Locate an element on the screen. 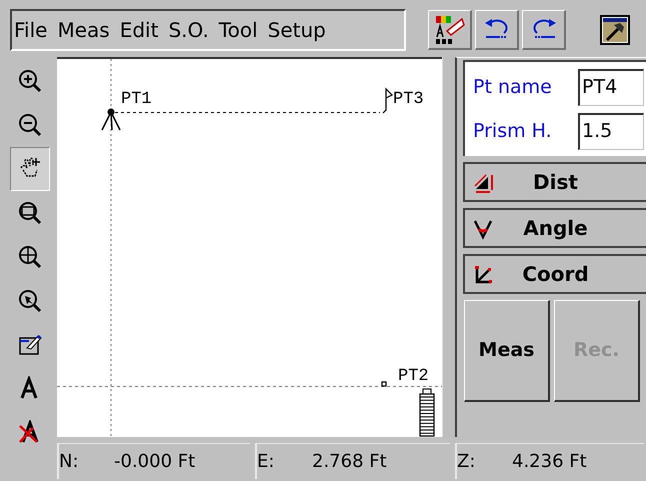  menu-item: Meas is located at coordinates (83, 30).